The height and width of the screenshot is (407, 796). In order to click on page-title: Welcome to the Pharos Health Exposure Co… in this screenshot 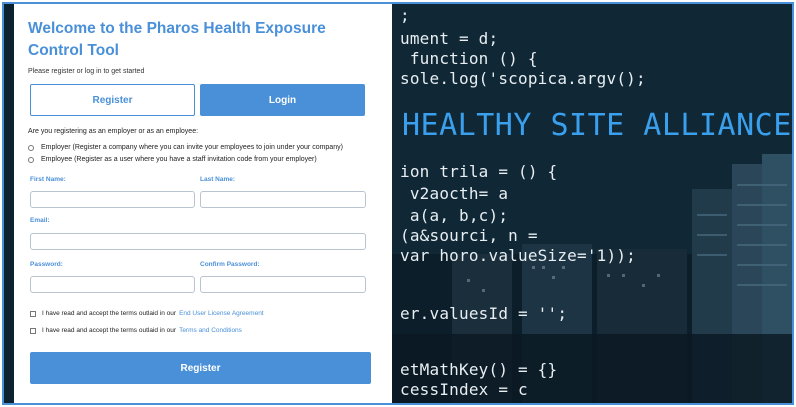, I will do `click(177, 39)`.